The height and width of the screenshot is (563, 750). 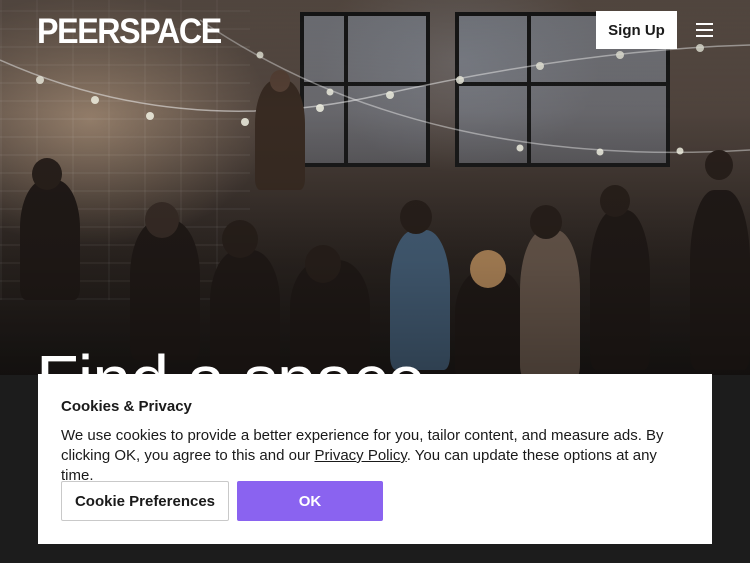 What do you see at coordinates (636, 30) in the screenshot?
I see `sign-up-button: Sign Up` at bounding box center [636, 30].